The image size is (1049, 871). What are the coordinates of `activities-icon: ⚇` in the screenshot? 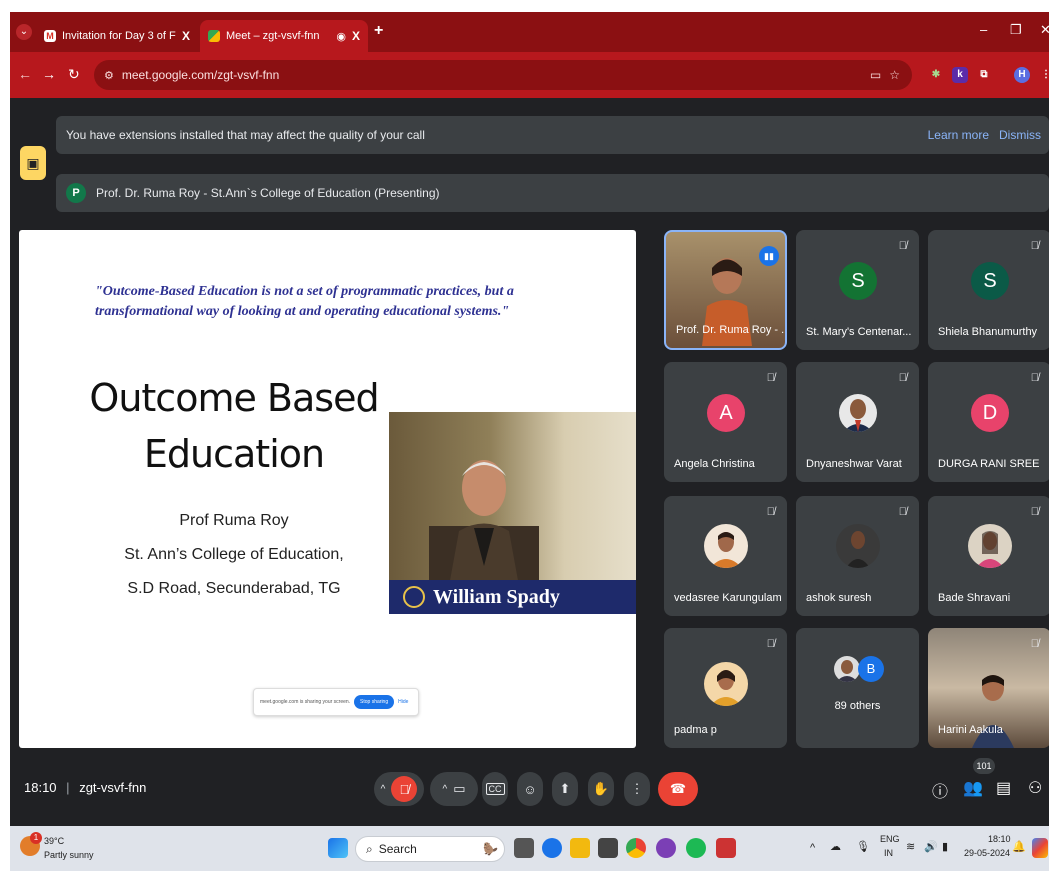 It's located at (1035, 788).